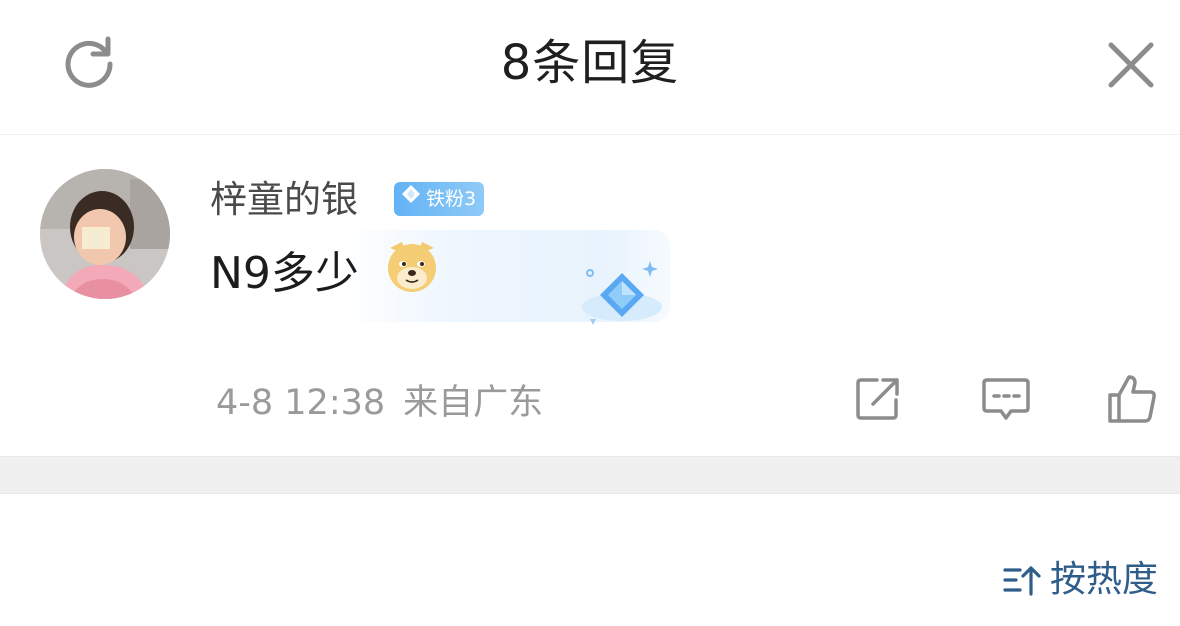 This screenshot has height=626, width=1180. What do you see at coordinates (590, 475) in the screenshot?
I see `section-divider` at bounding box center [590, 475].